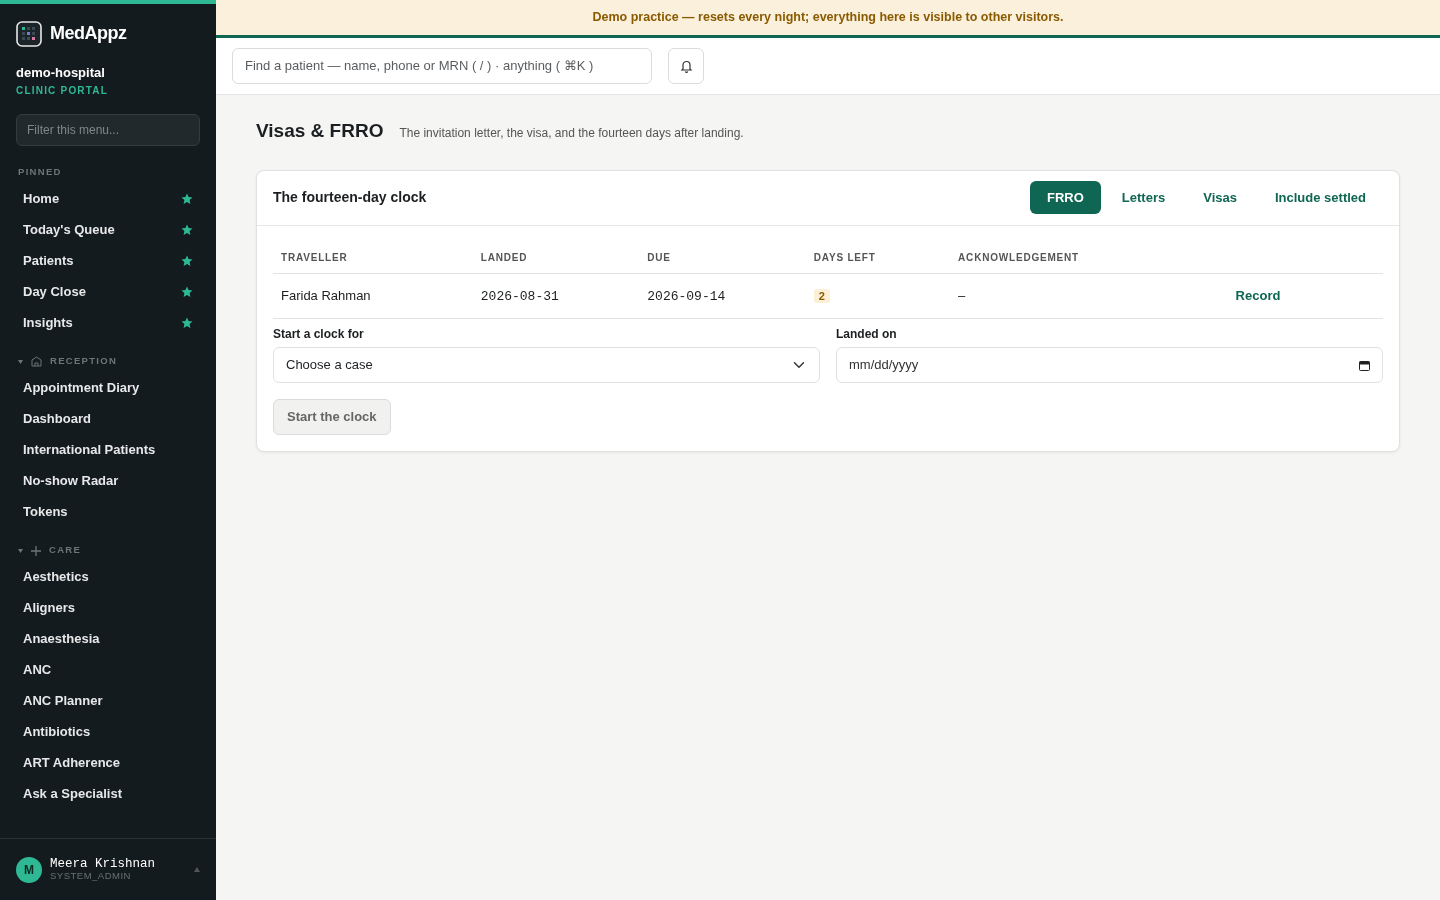 Image resolution: width=1440 pixels, height=900 pixels. What do you see at coordinates (36, 550) in the screenshot?
I see `plus-icon` at bounding box center [36, 550].